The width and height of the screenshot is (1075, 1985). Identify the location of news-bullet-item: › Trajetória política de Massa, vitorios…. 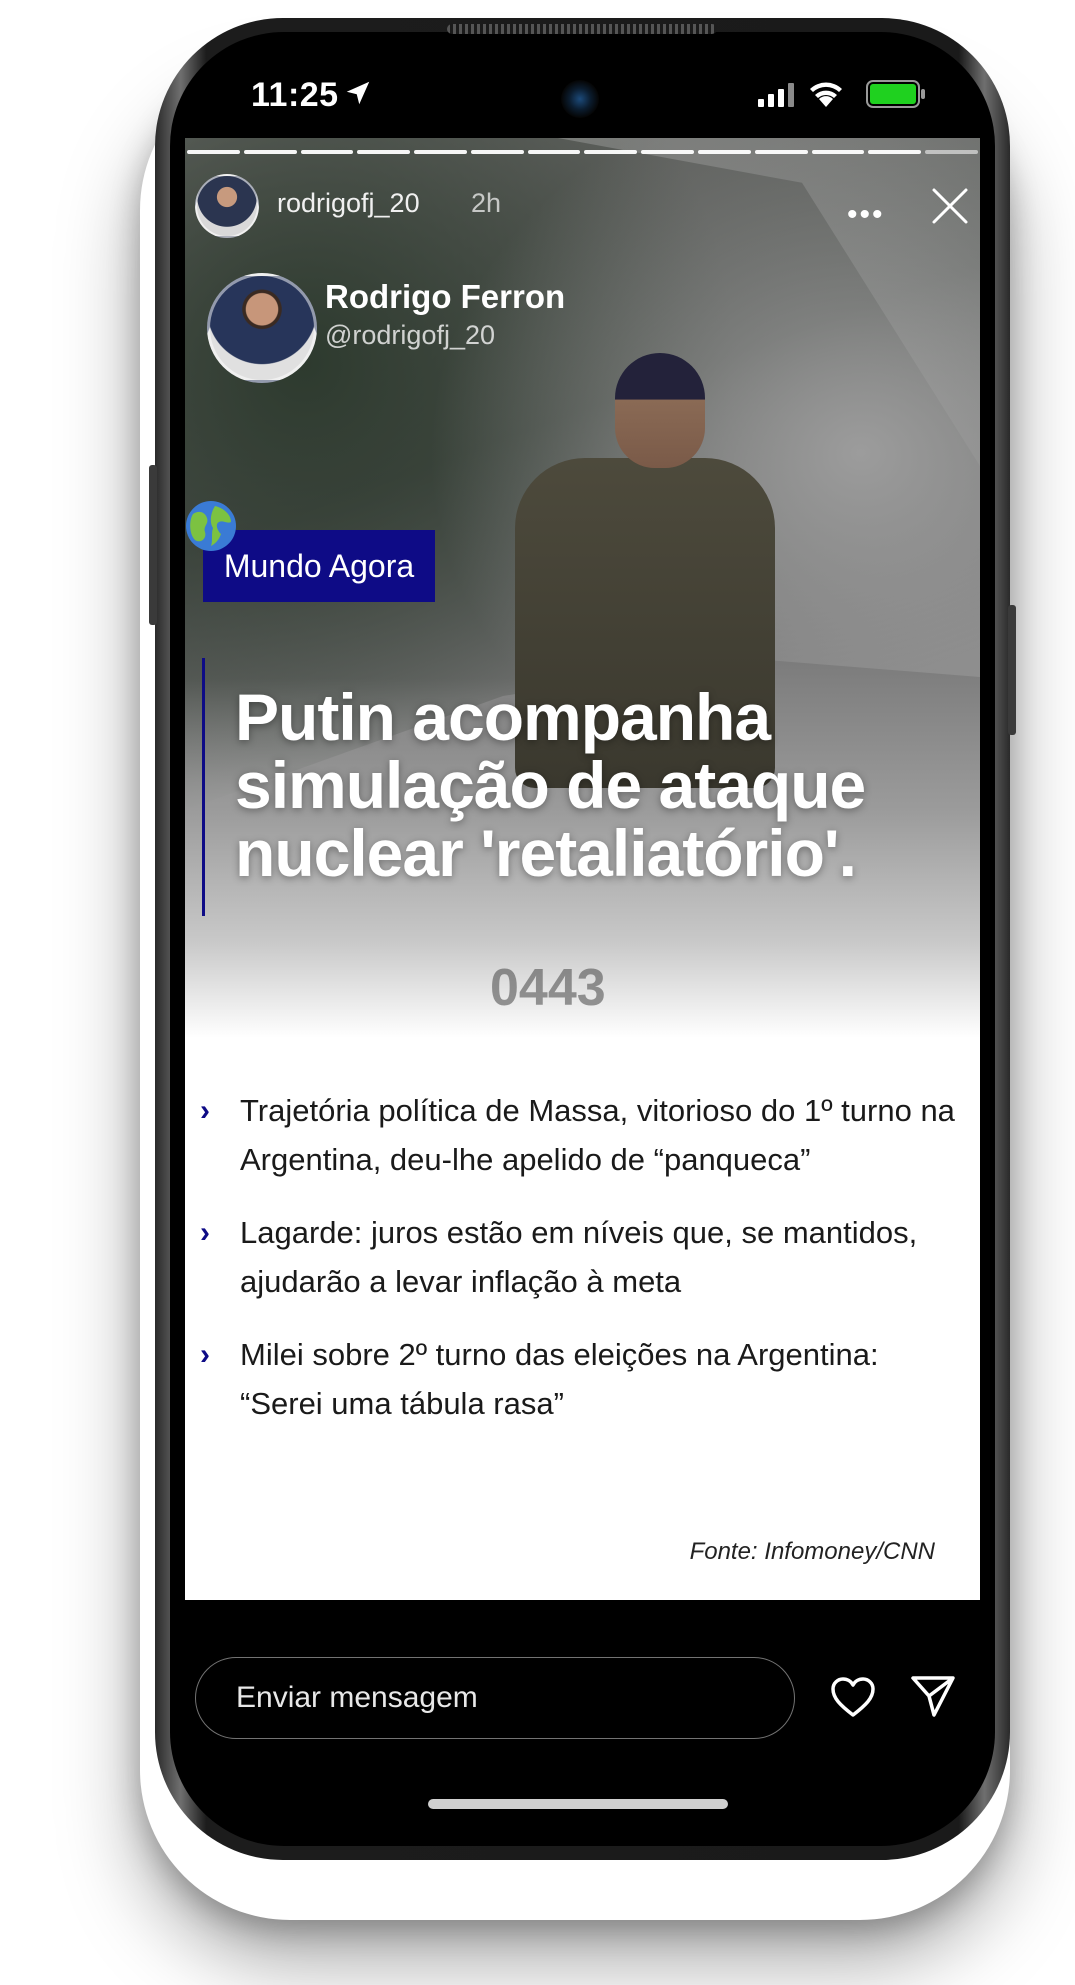
(580, 1135).